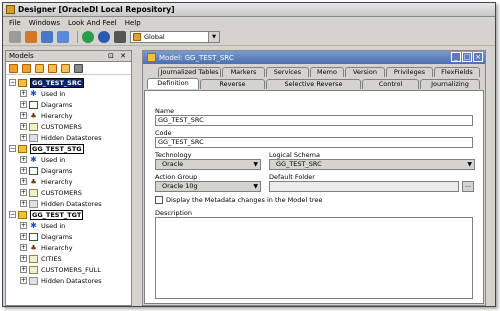 Image resolution: width=500 pixels, height=311 pixels. What do you see at coordinates (52, 68) in the screenshot?
I see `insert-diagram-icon` at bounding box center [52, 68].